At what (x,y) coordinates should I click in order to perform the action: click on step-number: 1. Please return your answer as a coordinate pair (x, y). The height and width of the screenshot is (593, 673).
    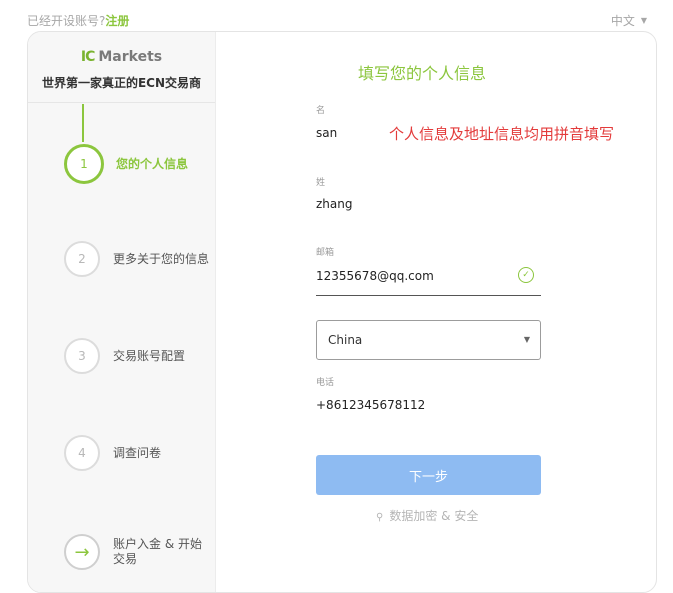
    Looking at the image, I should click on (84, 164).